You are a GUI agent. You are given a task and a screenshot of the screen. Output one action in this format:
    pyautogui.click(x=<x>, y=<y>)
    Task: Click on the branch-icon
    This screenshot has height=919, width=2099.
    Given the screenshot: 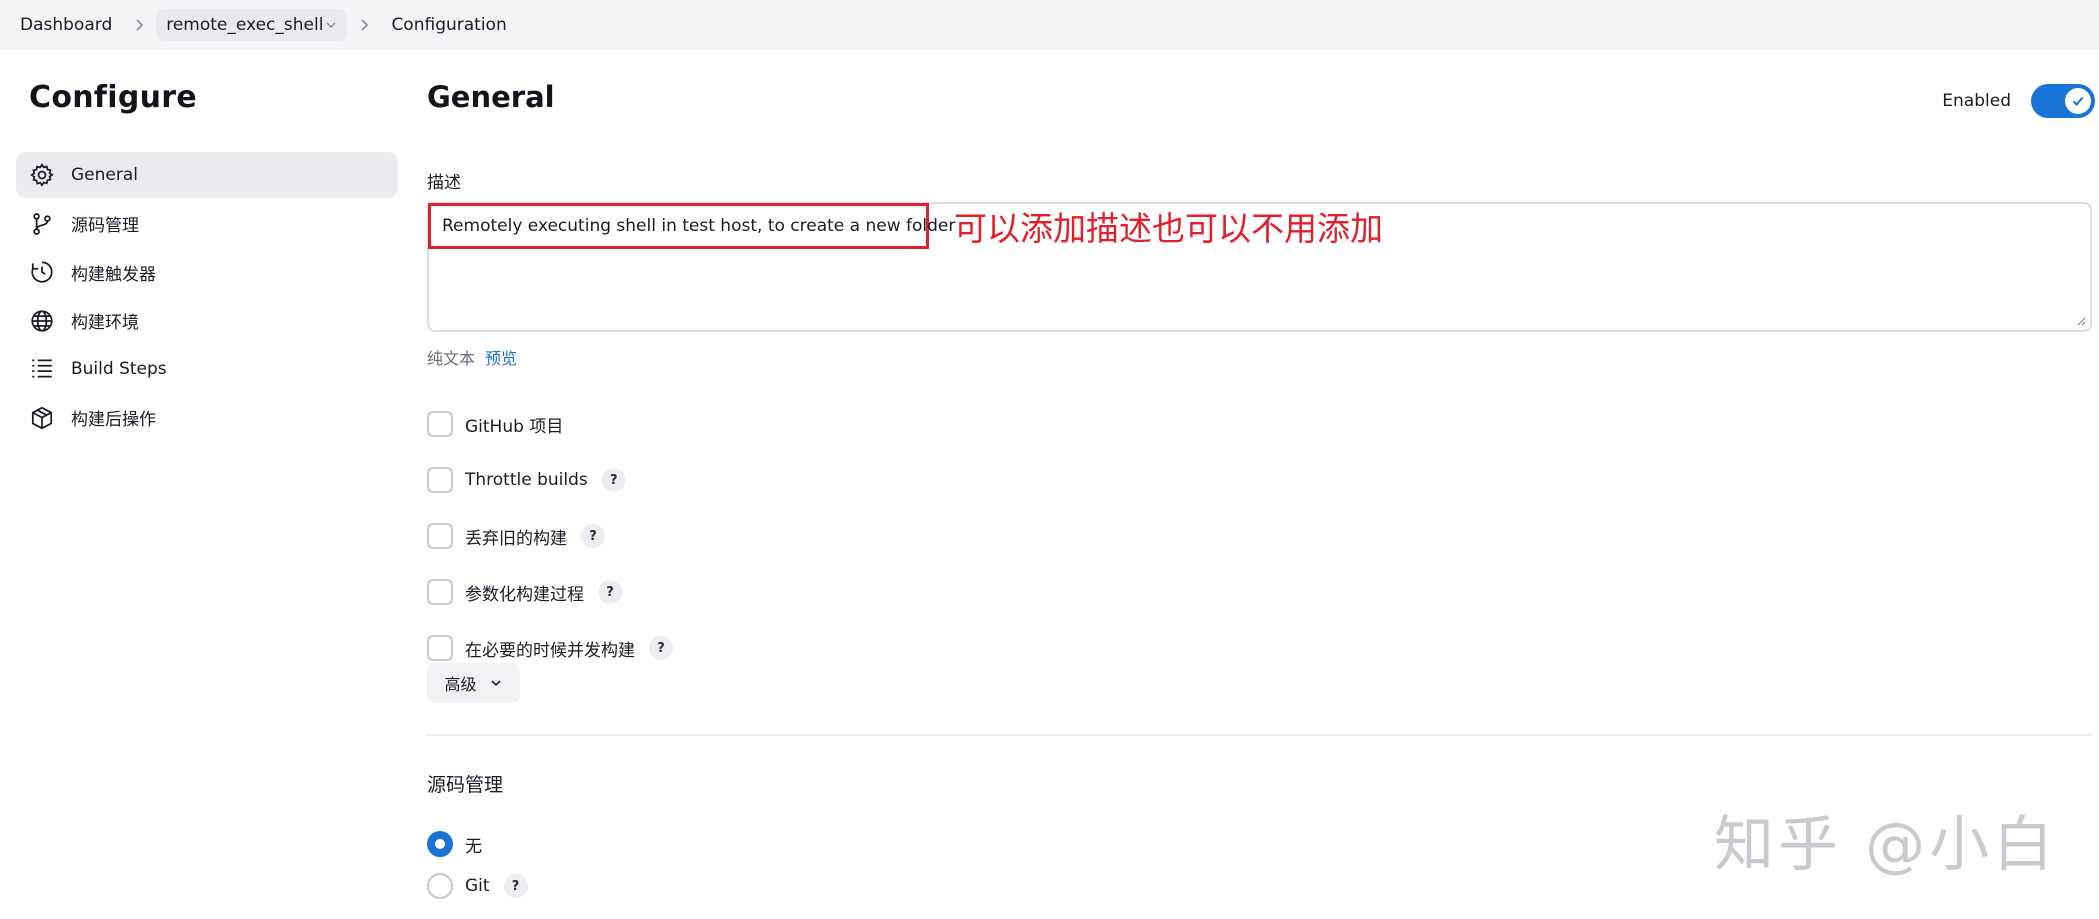 What is the action you would take?
    pyautogui.click(x=42, y=223)
    